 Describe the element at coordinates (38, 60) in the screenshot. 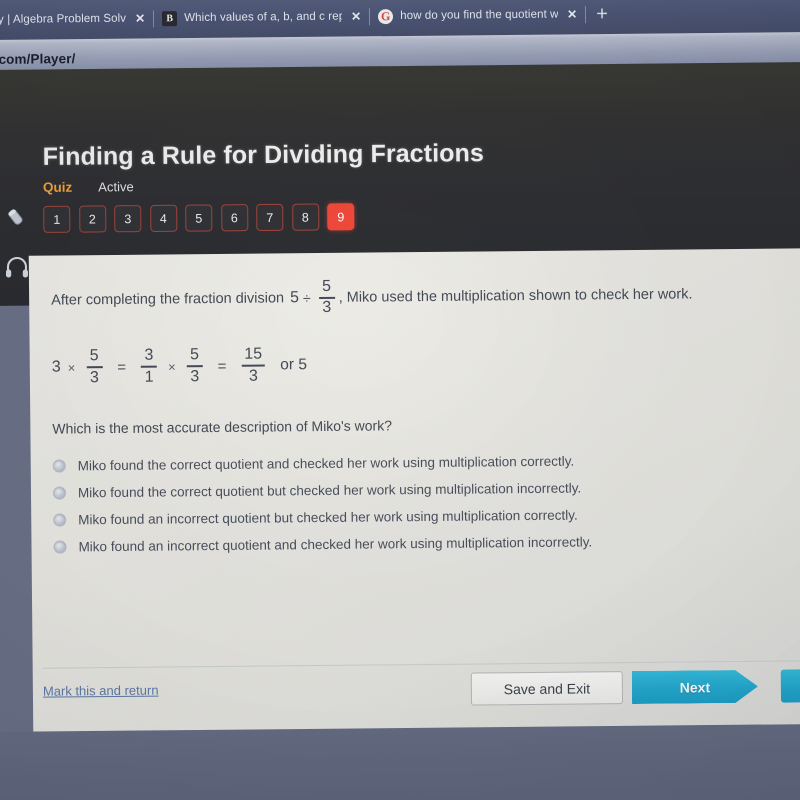

I see `url-text: y.com/Player/` at that location.